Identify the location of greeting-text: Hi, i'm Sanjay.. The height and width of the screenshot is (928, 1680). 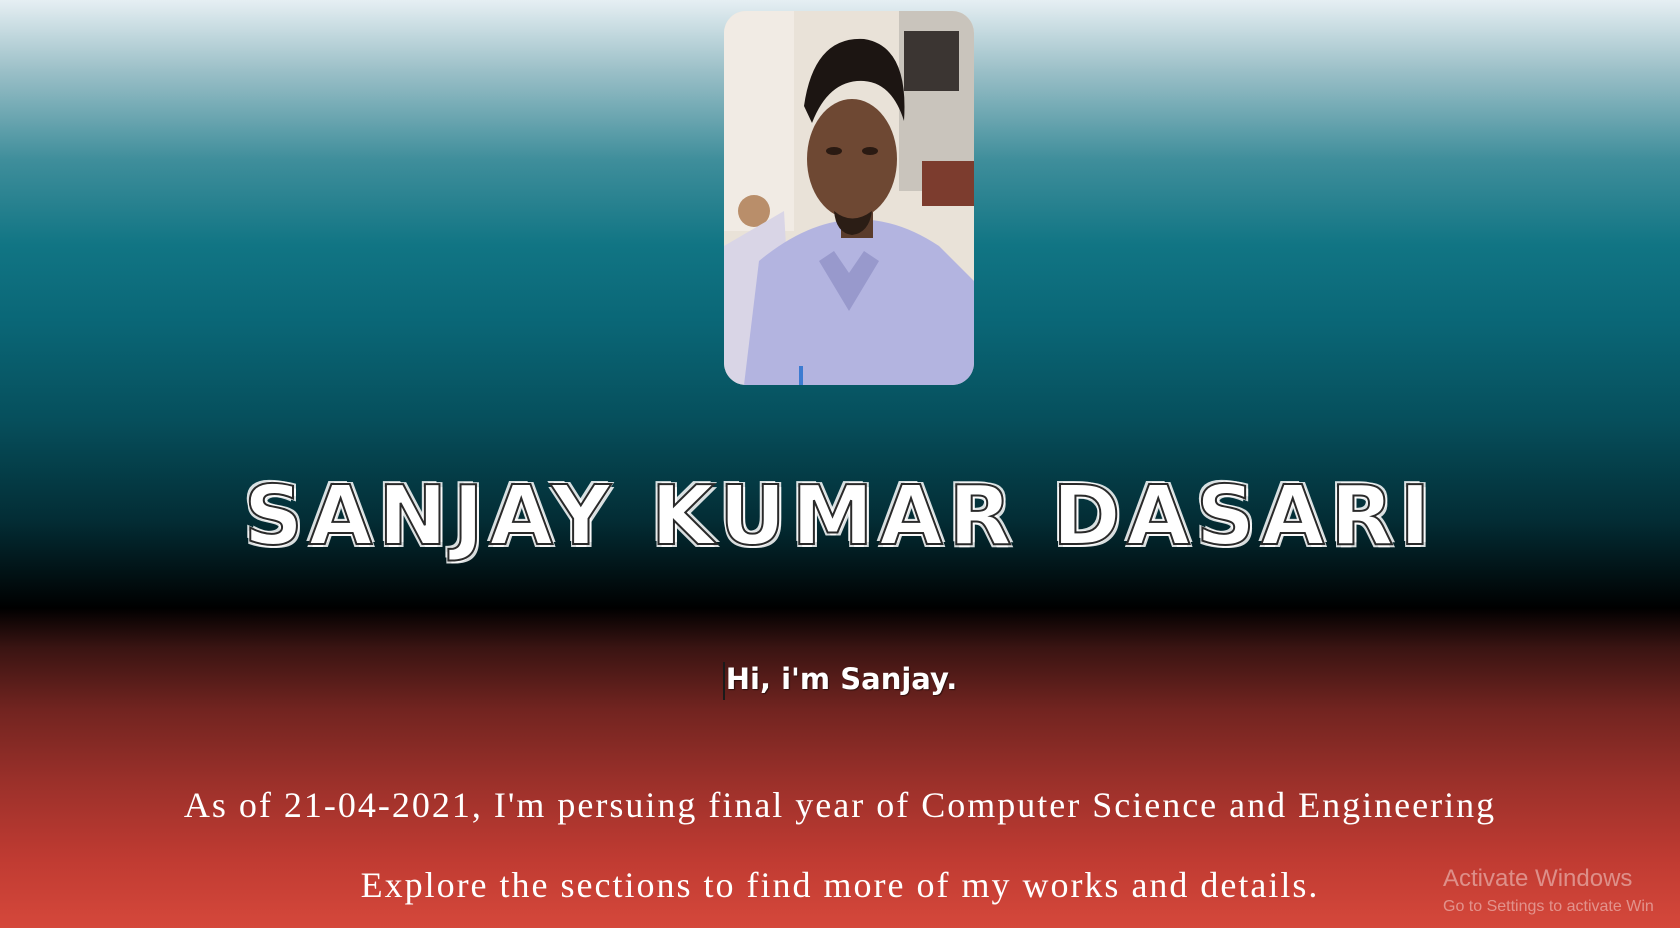
(840, 679).